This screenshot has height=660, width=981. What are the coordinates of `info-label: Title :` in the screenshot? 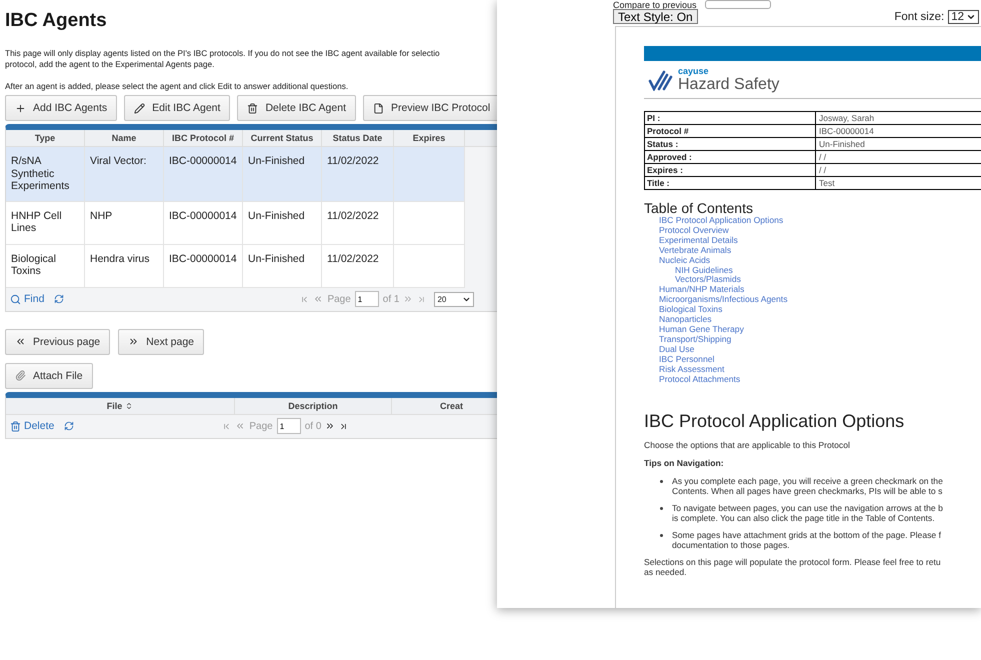 It's located at (730, 183).